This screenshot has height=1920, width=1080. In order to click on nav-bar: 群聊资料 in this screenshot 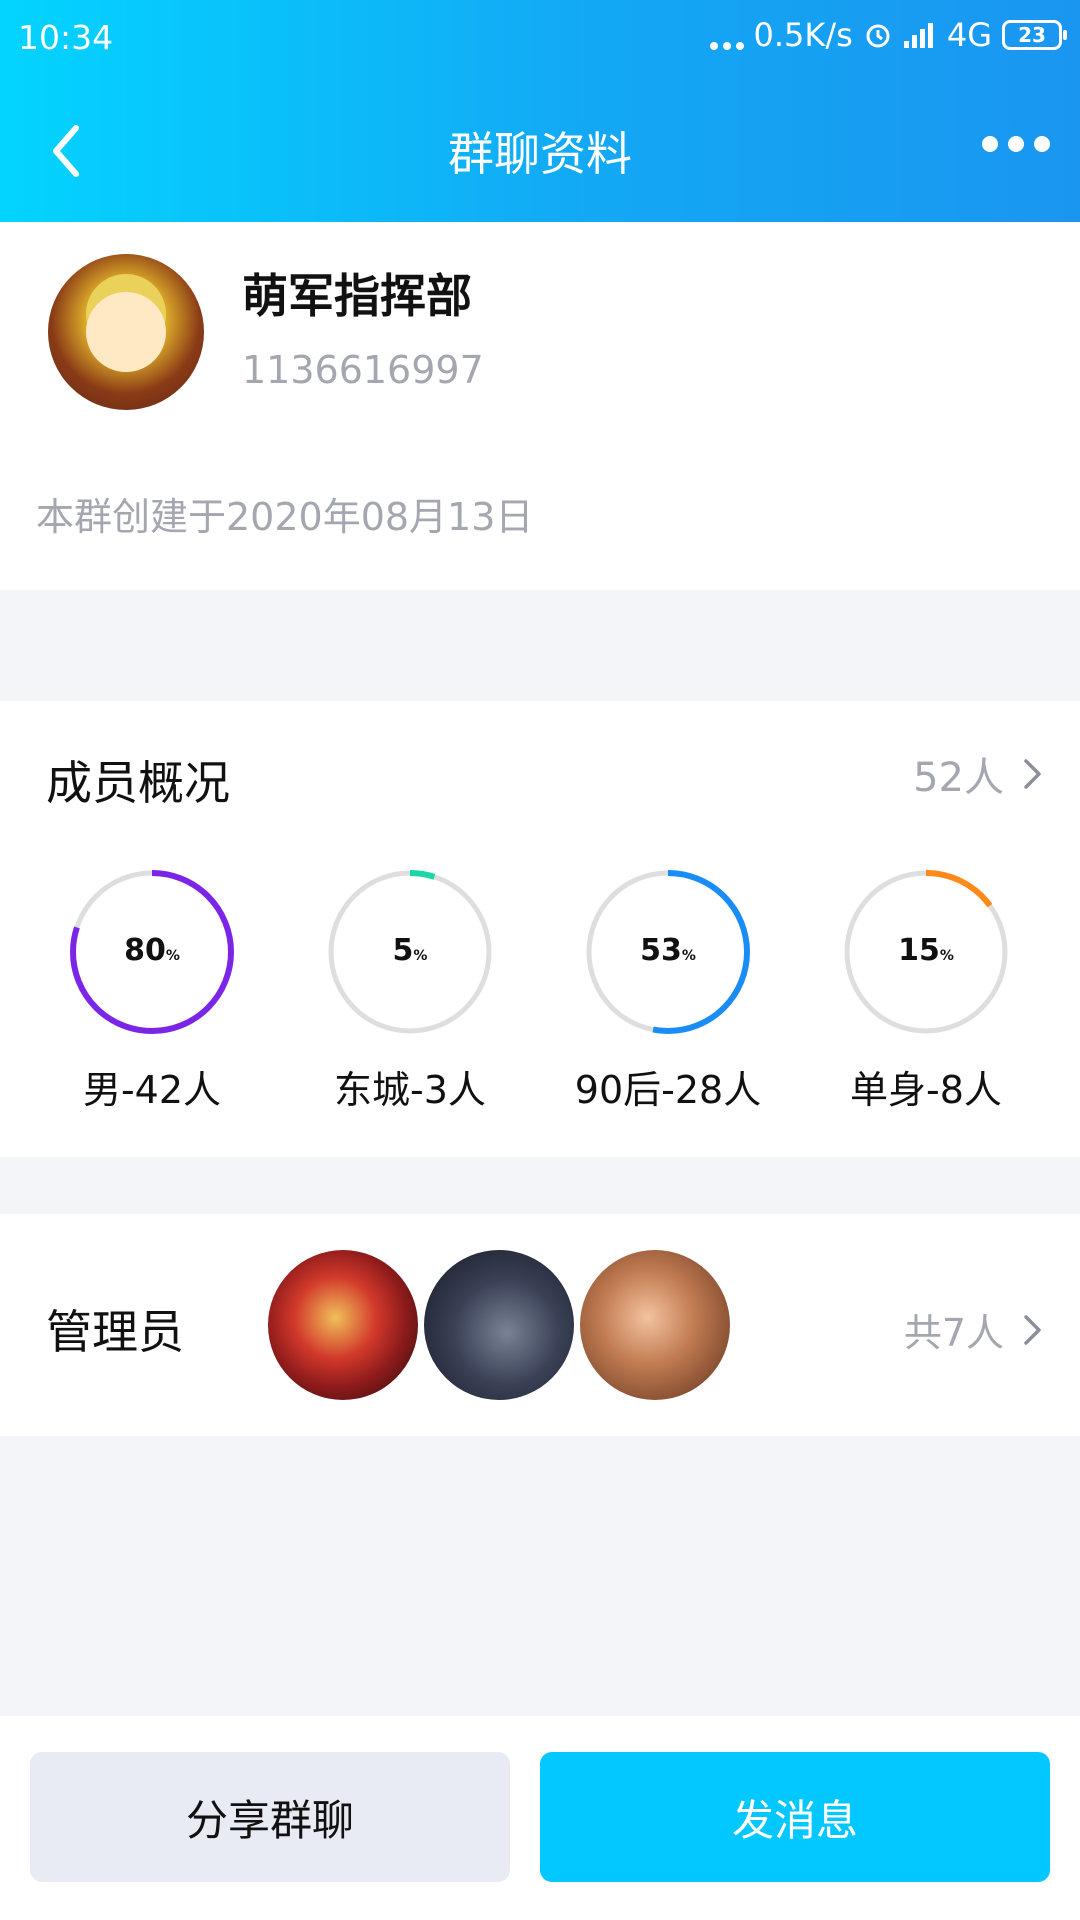, I will do `click(540, 149)`.